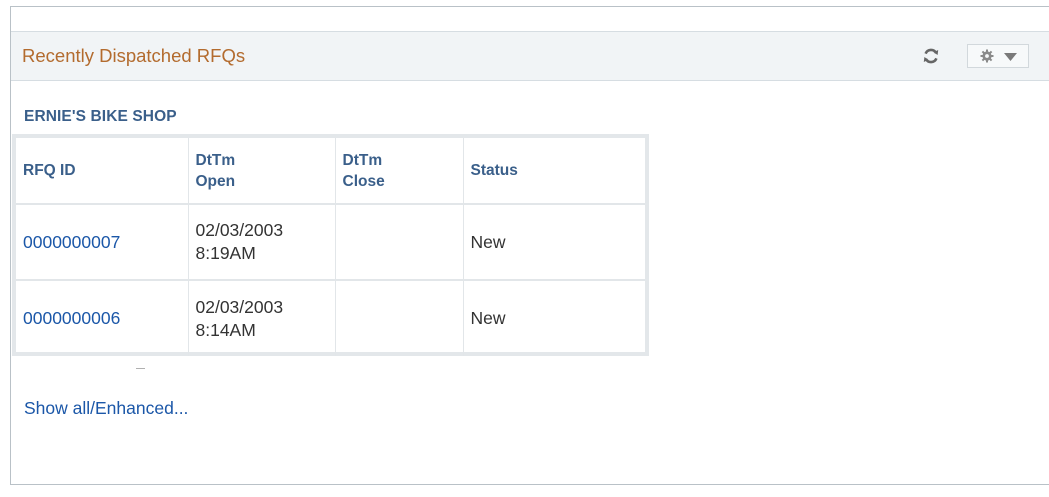 This screenshot has height=497, width=1049. I want to click on open-time: 8:19AM, so click(225, 253).